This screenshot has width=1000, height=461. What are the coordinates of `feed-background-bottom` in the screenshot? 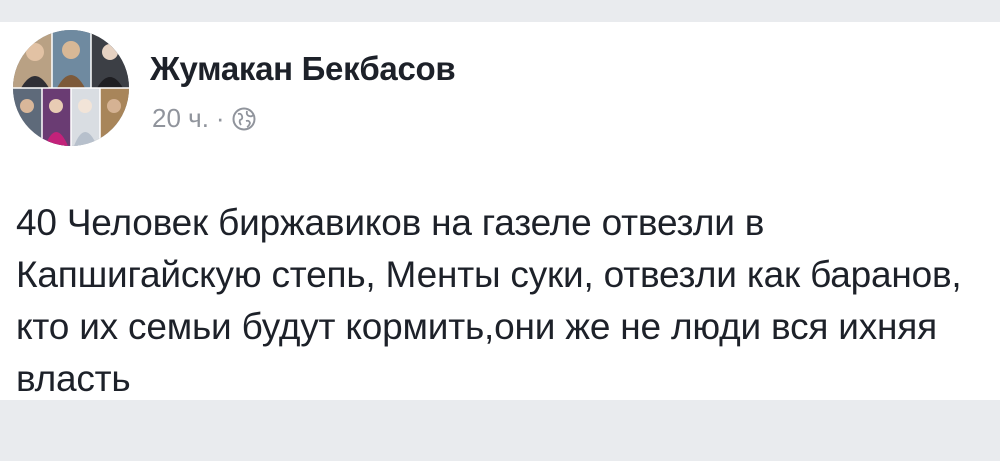 It's located at (500, 430).